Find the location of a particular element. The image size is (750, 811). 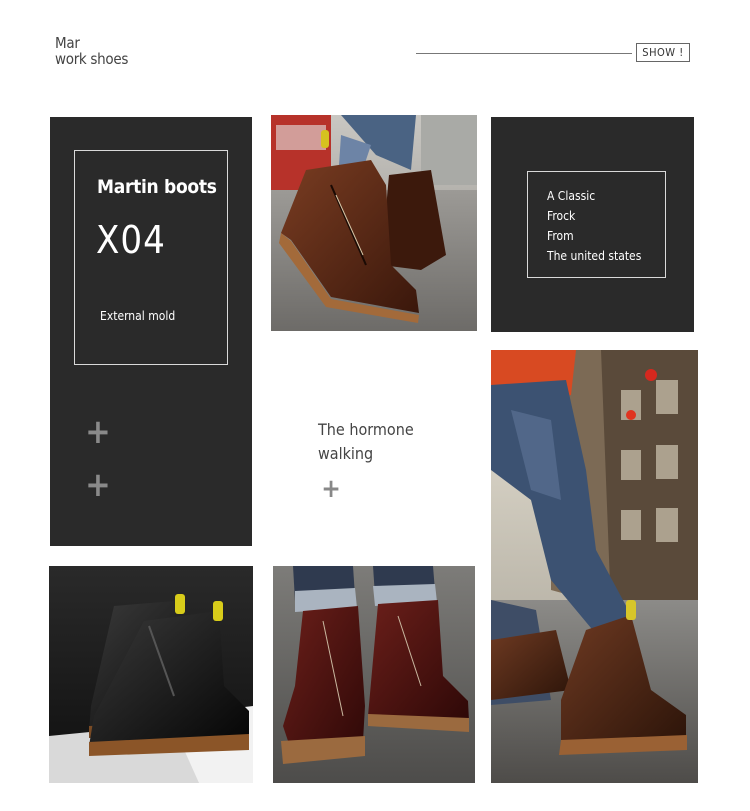

burgundy-boots-photo is located at coordinates (374, 674).